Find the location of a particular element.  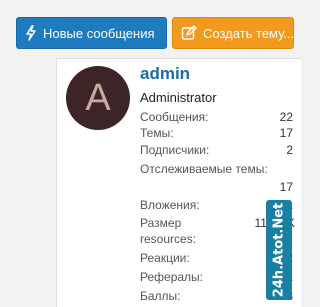

stat-label: Размер is located at coordinates (161, 223).